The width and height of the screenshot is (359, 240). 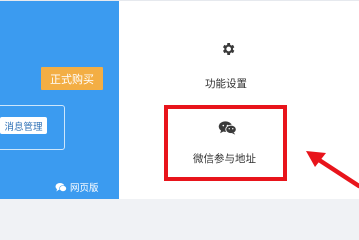 I want to click on web-version-link: 网页版, so click(x=77, y=187).